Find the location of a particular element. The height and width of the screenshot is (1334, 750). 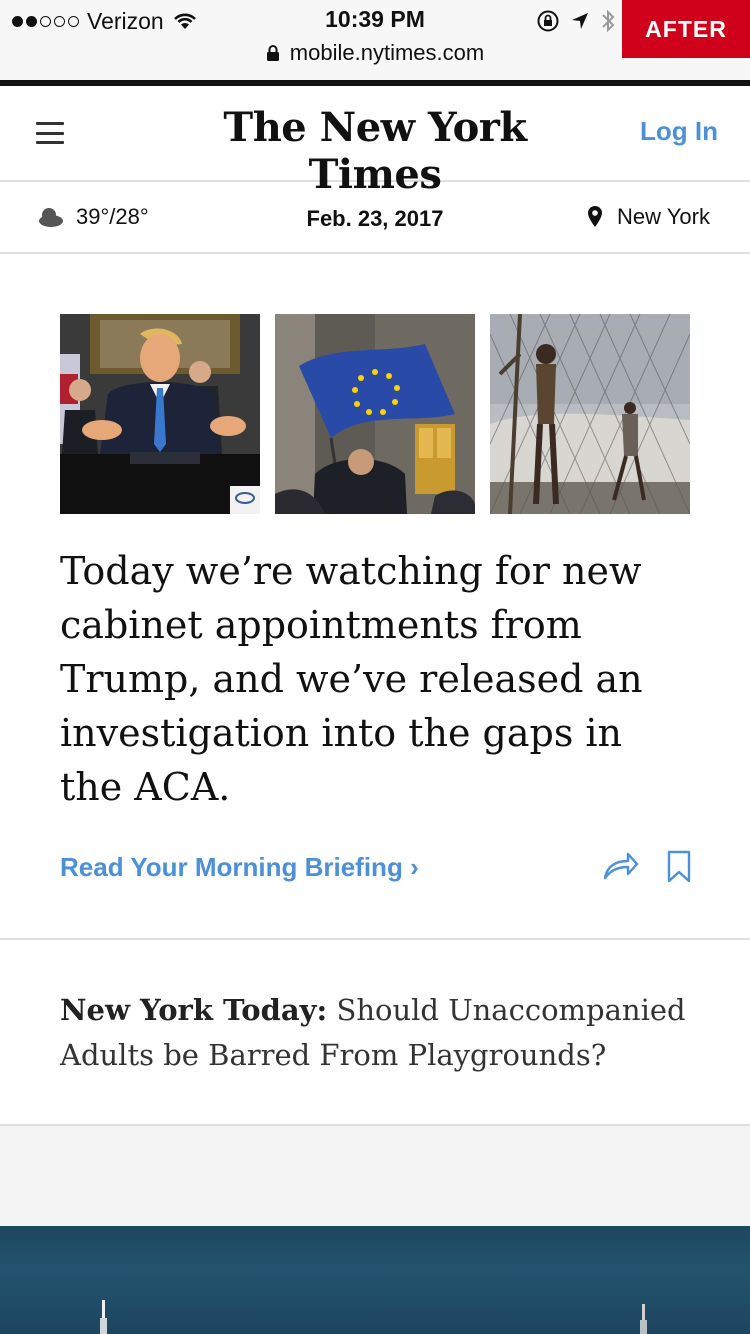

photo-trump is located at coordinates (160, 414).